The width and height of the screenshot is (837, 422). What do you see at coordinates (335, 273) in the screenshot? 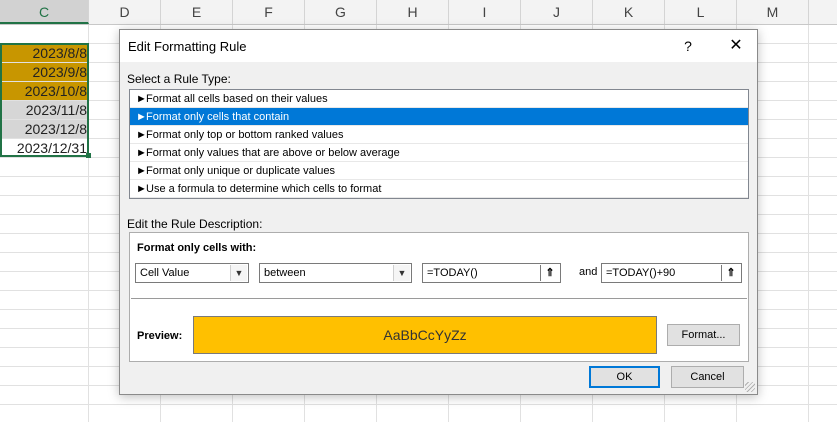
I see `operator-select: between ▼` at bounding box center [335, 273].